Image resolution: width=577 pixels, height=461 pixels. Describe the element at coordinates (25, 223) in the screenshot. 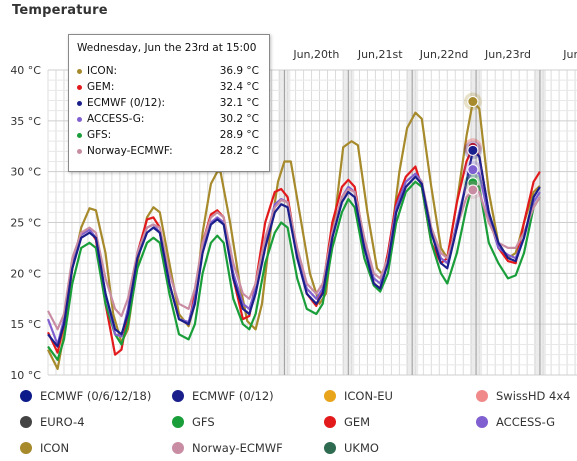

I see `y-tick-label: 25 °C` at that location.